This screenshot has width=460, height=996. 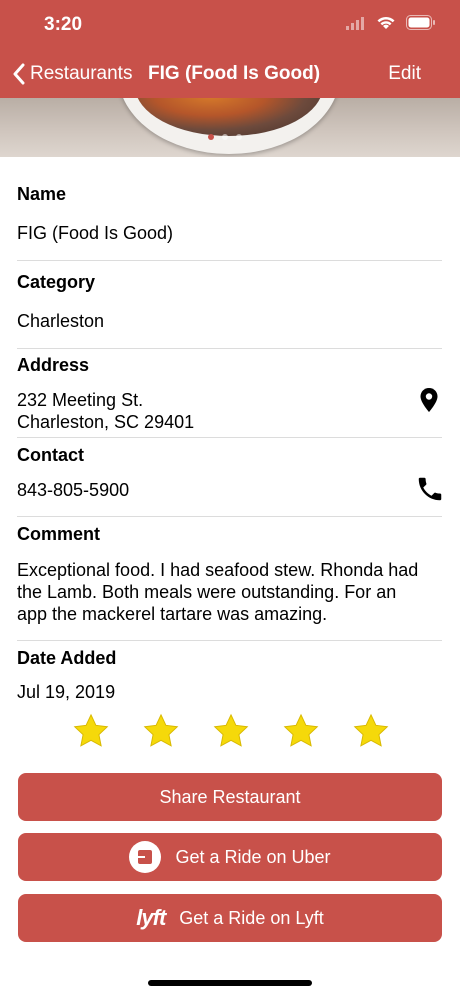 What do you see at coordinates (230, 25) in the screenshot?
I see `status-bar: 3:20` at bounding box center [230, 25].